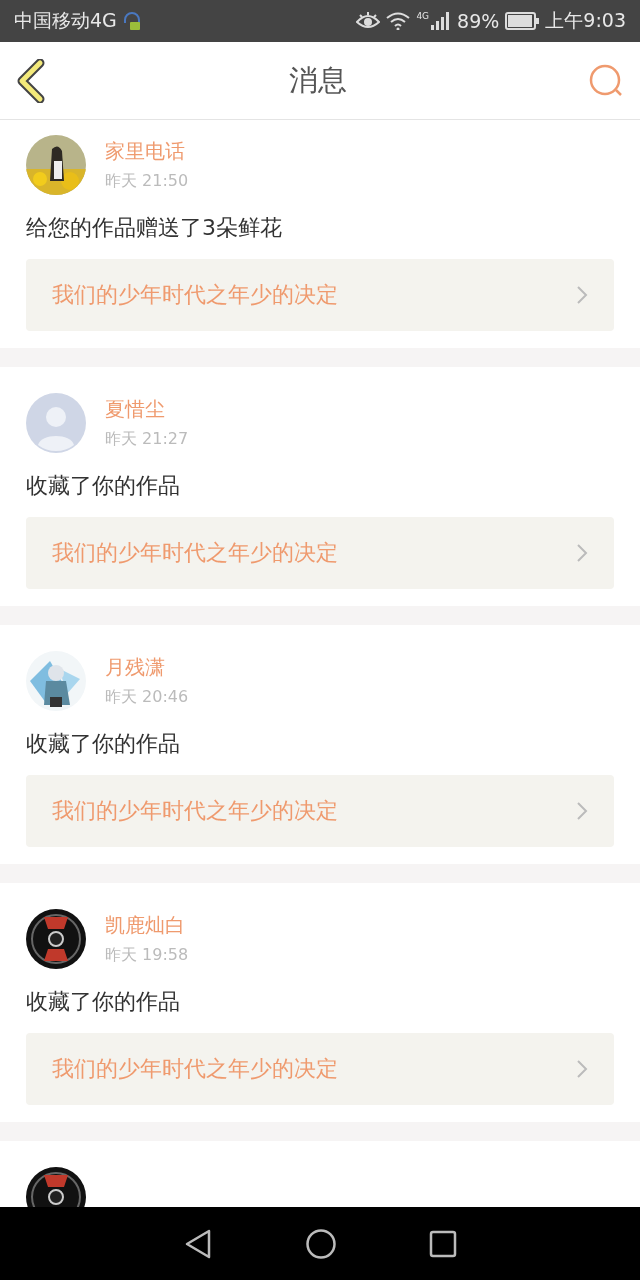 The width and height of the screenshot is (640, 1280). What do you see at coordinates (321, 1243) in the screenshot?
I see `home-nav-button` at bounding box center [321, 1243].